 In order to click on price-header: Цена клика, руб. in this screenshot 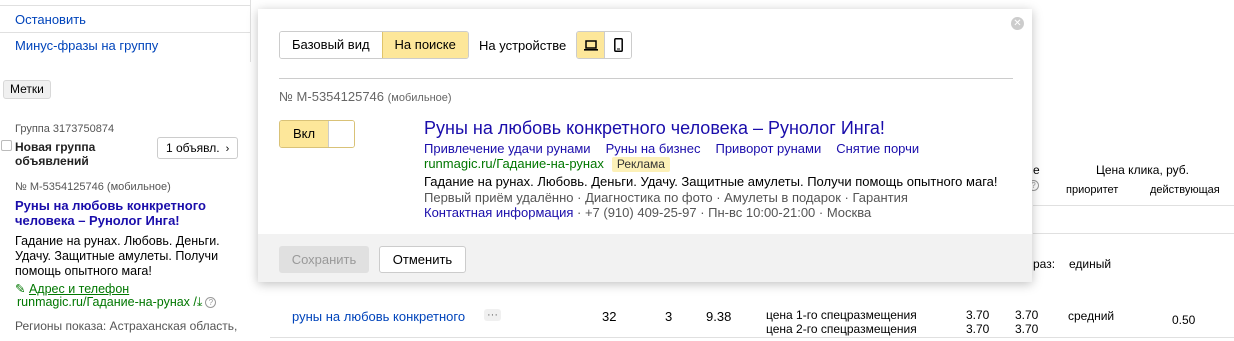, I will do `click(1143, 170)`.